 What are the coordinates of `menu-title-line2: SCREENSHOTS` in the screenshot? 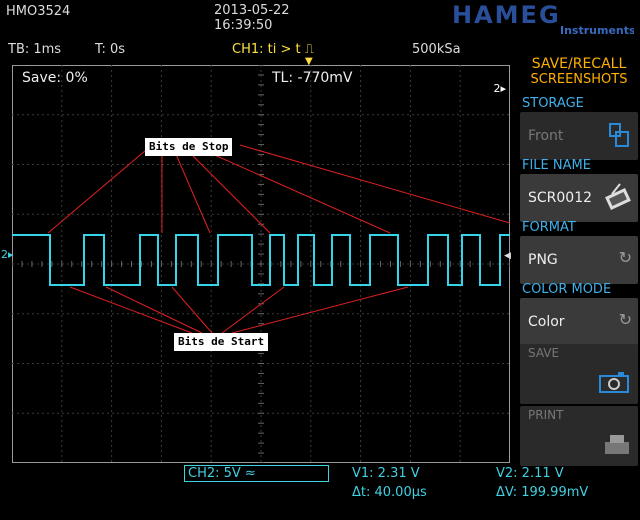 It's located at (579, 79).